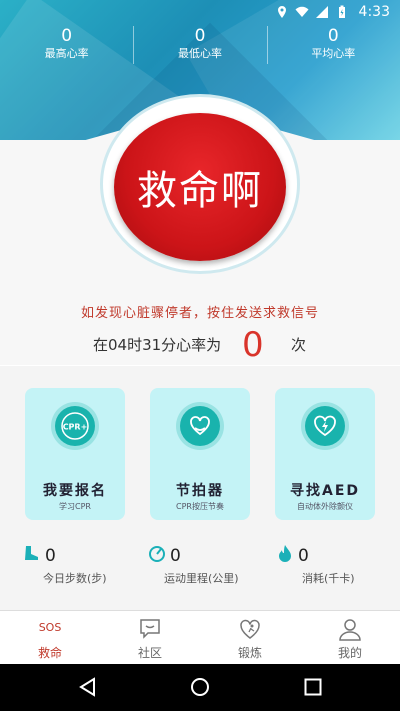  What do you see at coordinates (200, 506) in the screenshot?
I see `card-subtitle: CPR按压节奏` at bounding box center [200, 506].